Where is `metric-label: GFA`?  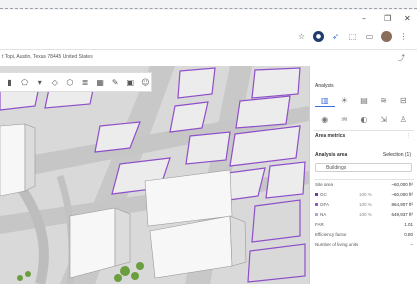 metric-label: GFA is located at coordinates (322, 204).